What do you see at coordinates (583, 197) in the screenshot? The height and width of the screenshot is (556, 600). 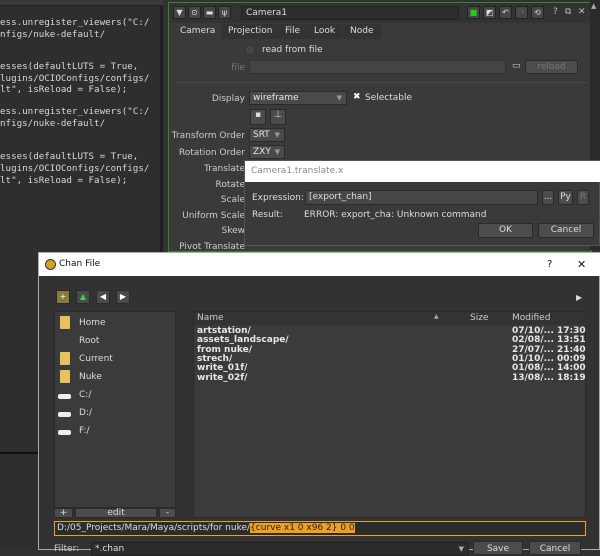 I see `r-button: R` at bounding box center [583, 197].